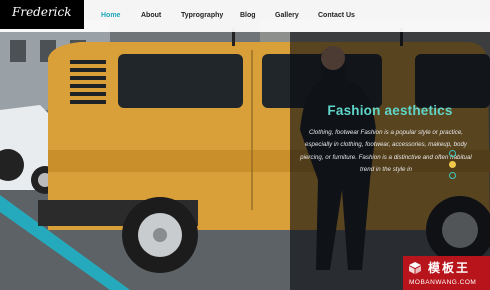 The image size is (490, 290). Describe the element at coordinates (449, 268) in the screenshot. I see `watermark-chinese-text: 模板王` at that location.